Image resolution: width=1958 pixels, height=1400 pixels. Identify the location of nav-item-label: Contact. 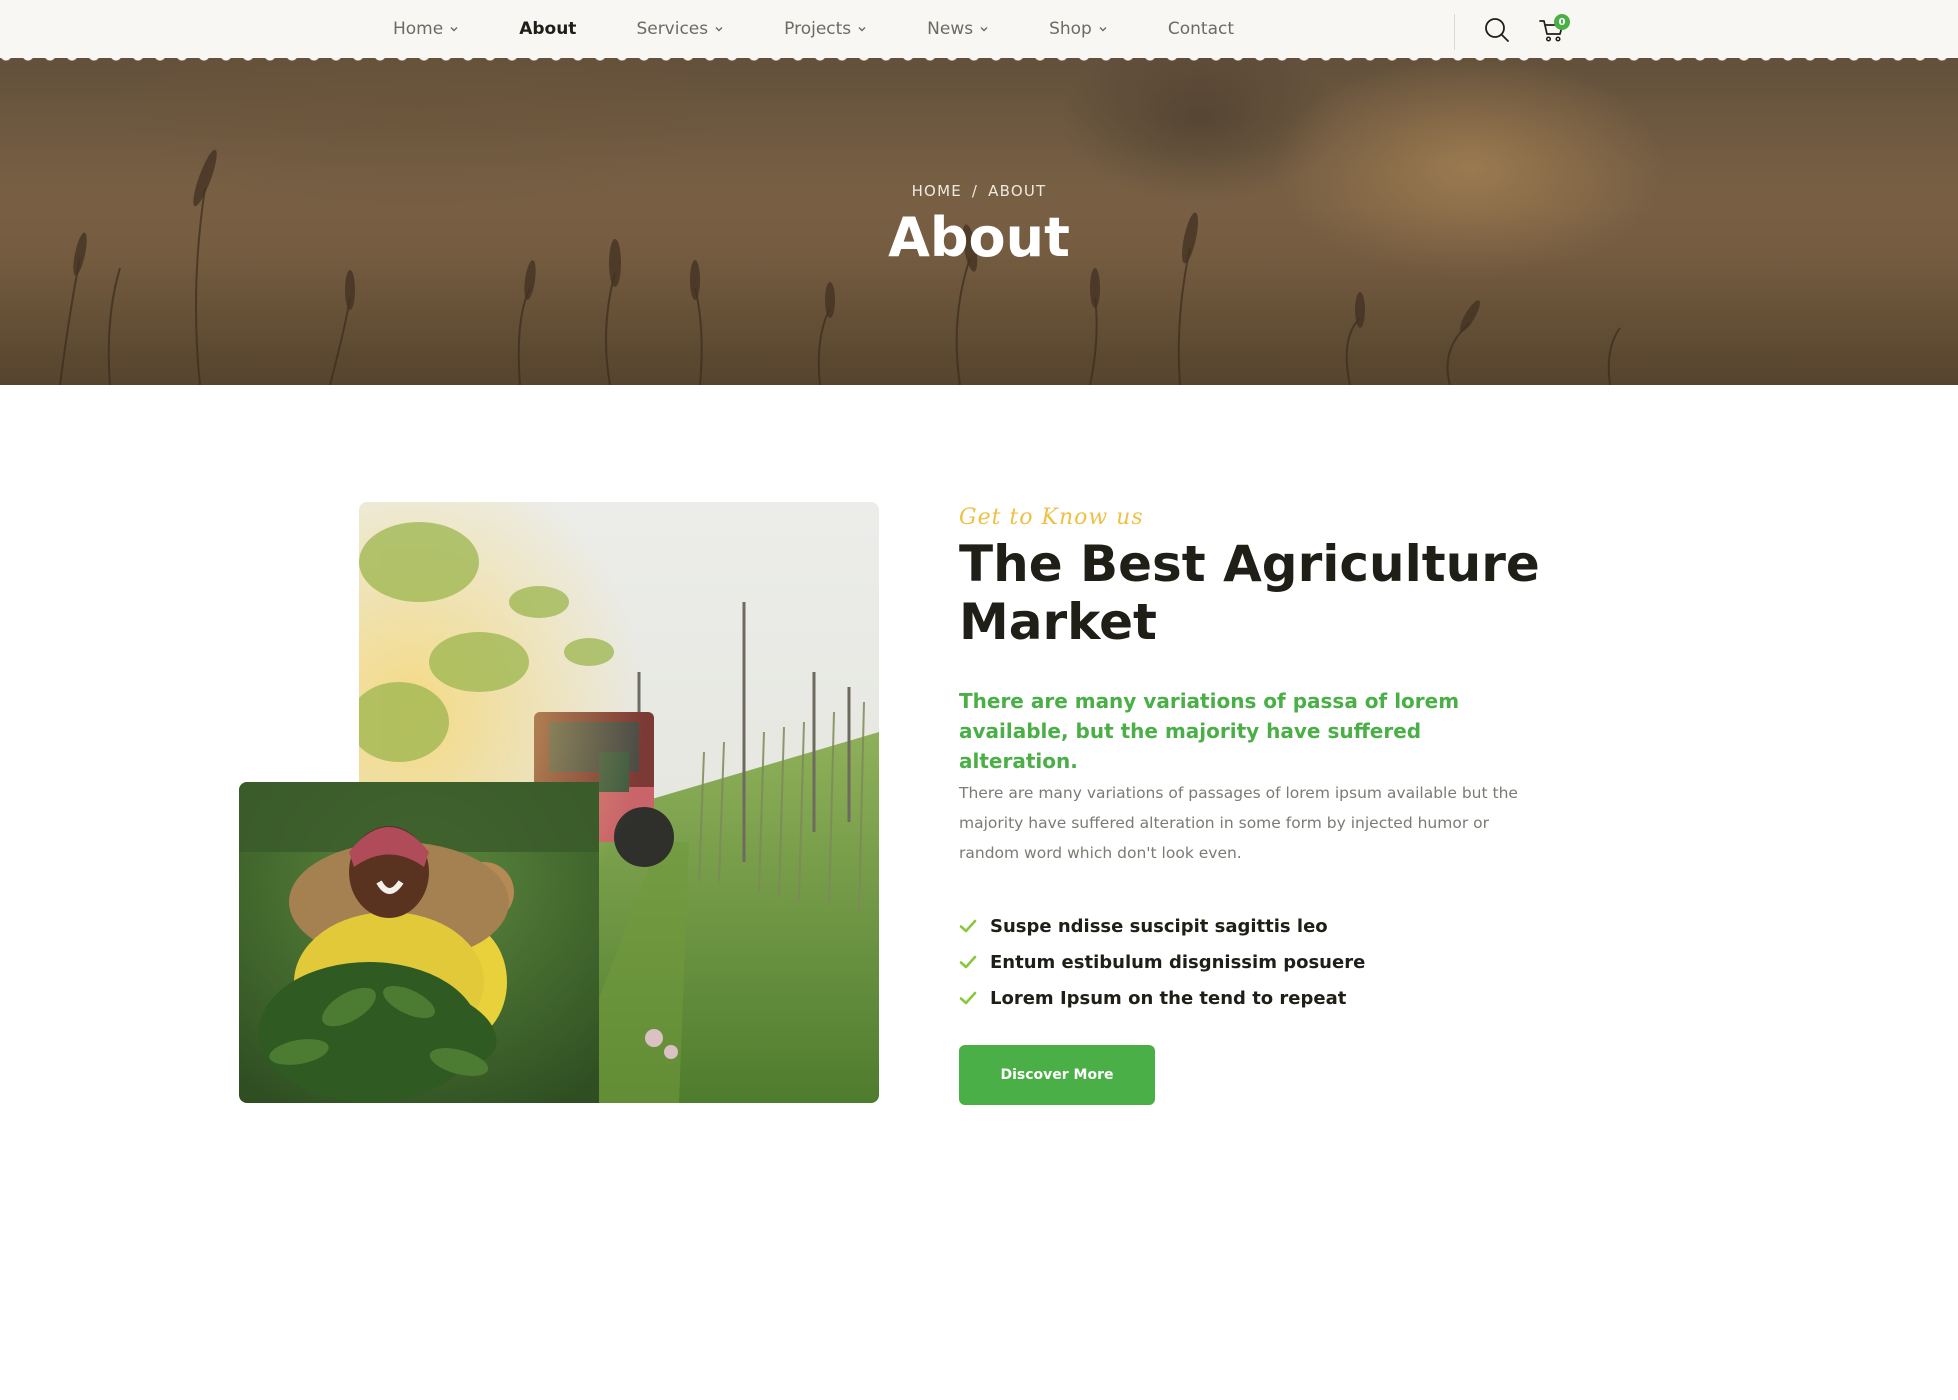
(1200, 29).